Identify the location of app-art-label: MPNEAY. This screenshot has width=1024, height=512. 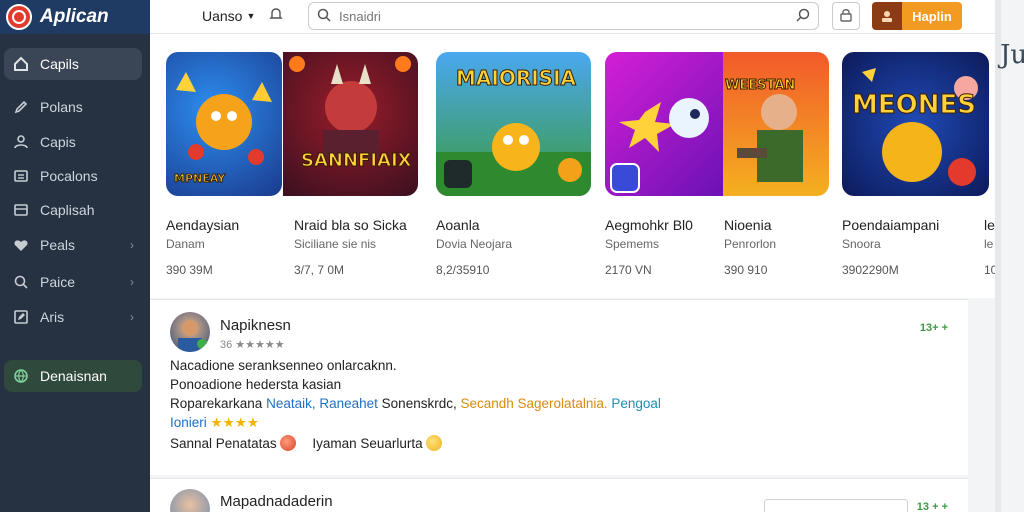
(199, 179).